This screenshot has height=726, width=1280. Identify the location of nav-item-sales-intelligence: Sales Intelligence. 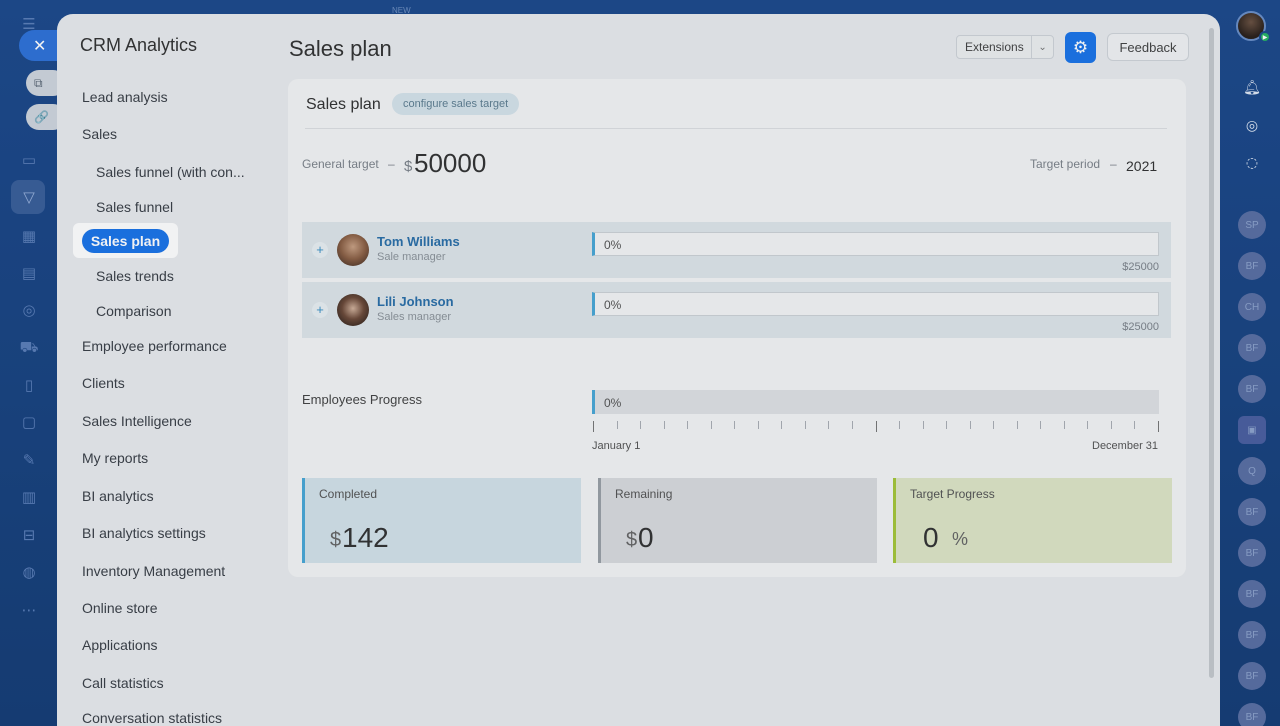
(137, 421).